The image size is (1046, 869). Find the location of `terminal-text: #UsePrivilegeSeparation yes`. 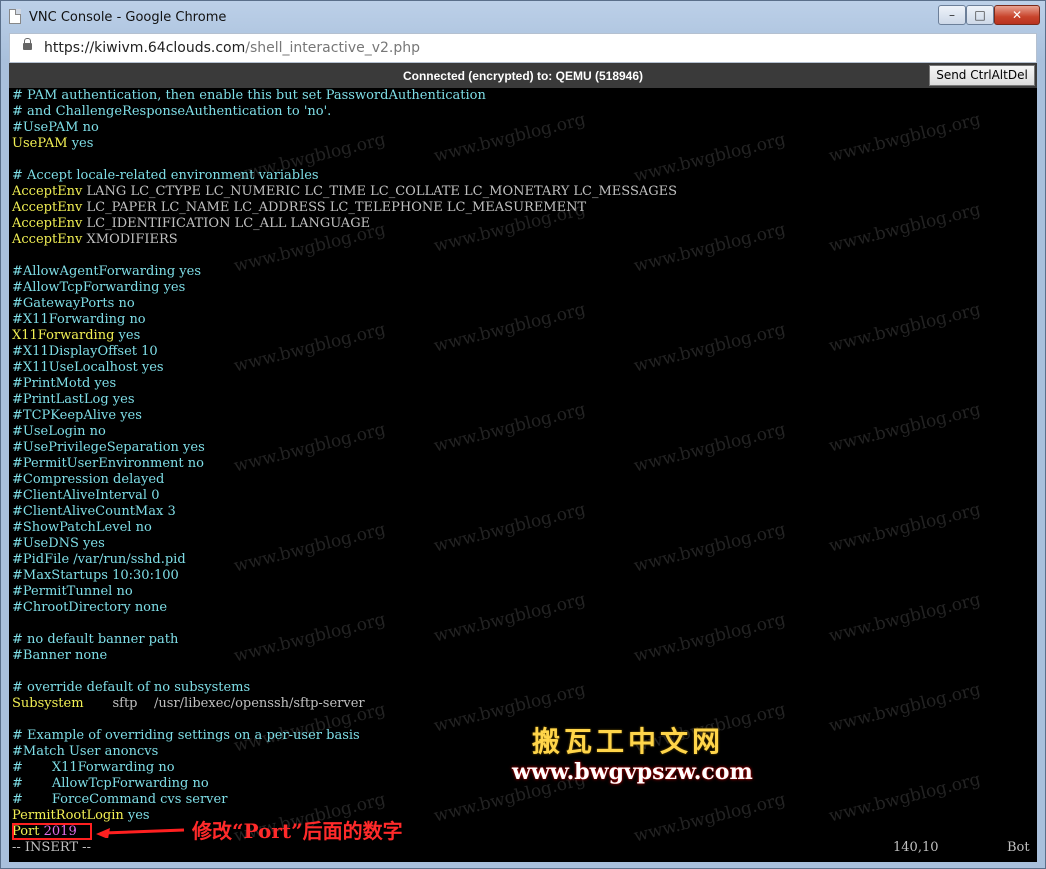

terminal-text: #UsePrivilegeSeparation yes is located at coordinates (108, 447).